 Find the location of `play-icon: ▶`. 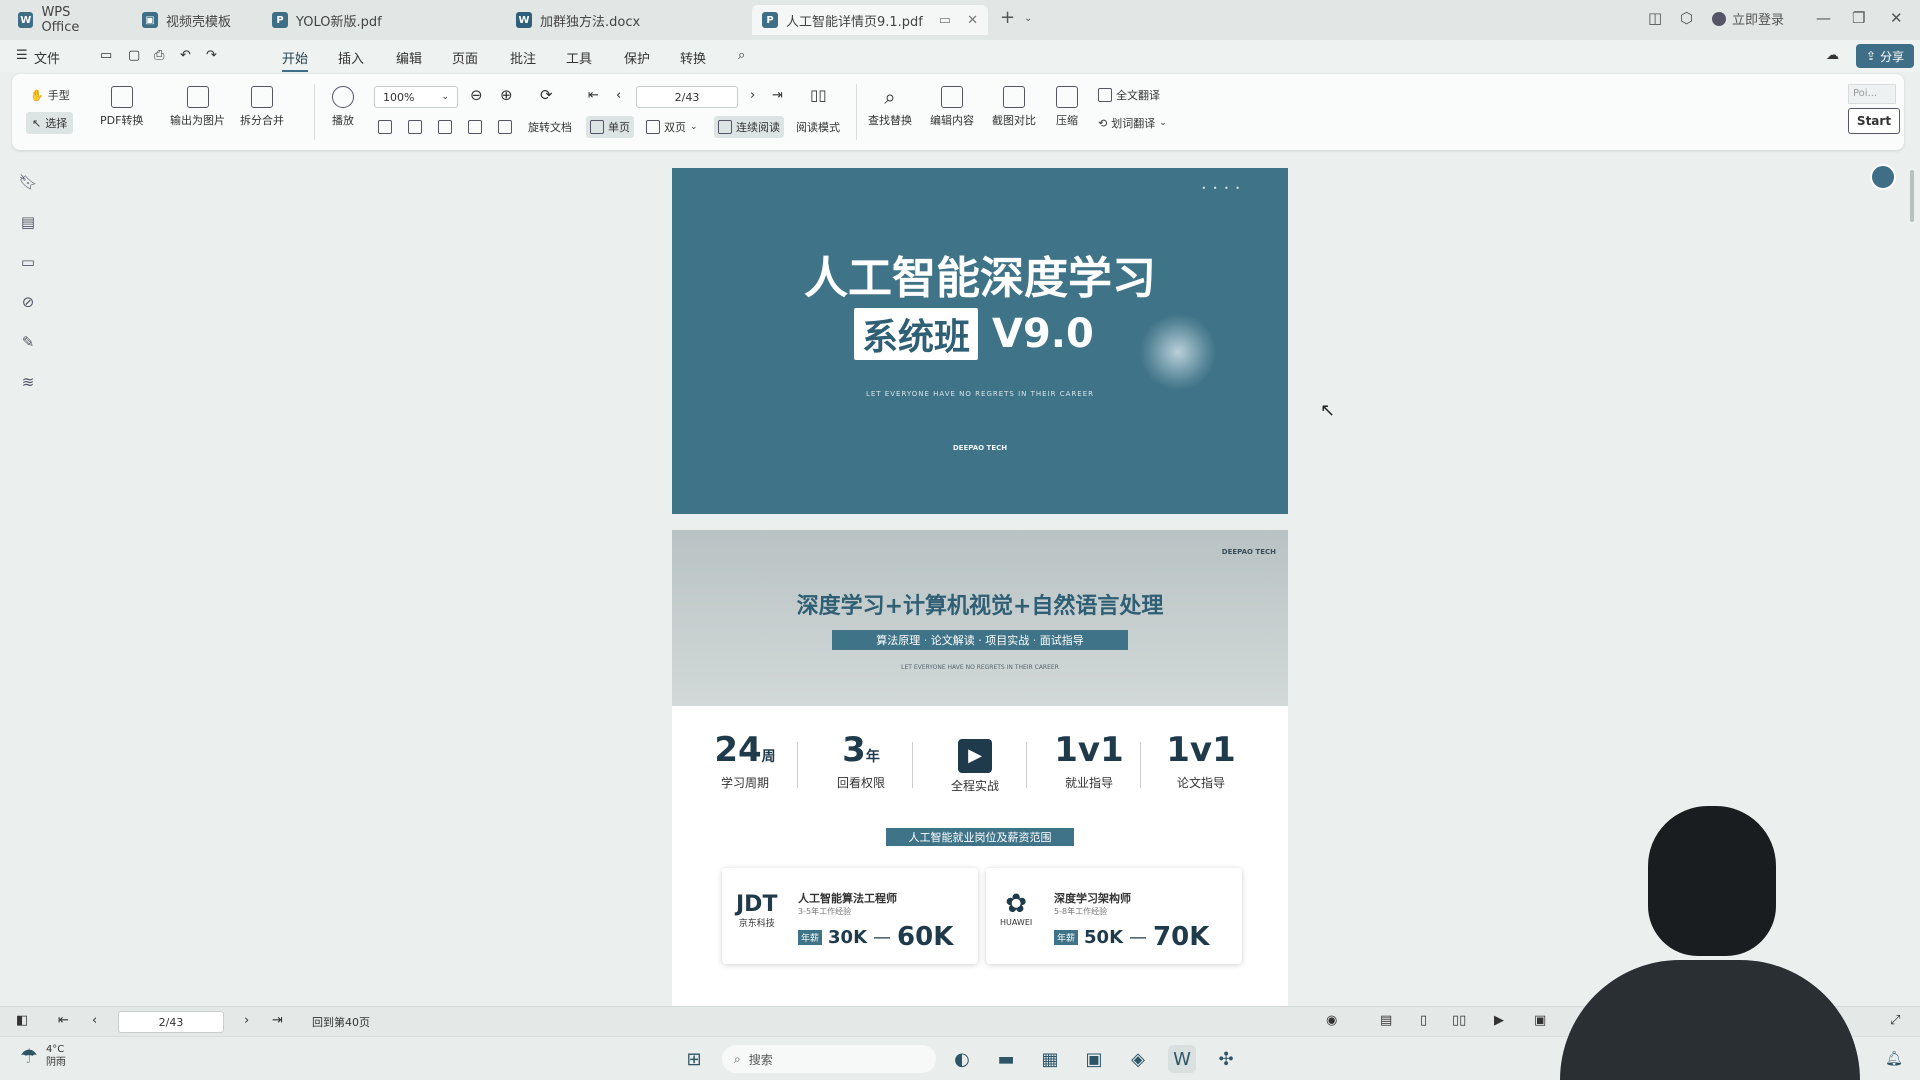

play-icon: ▶ is located at coordinates (1499, 1020).